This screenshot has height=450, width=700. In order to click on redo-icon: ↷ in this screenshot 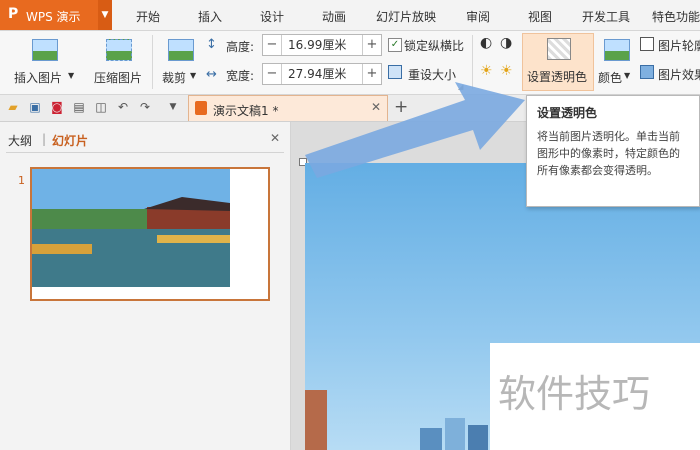, I will do `click(145, 107)`.